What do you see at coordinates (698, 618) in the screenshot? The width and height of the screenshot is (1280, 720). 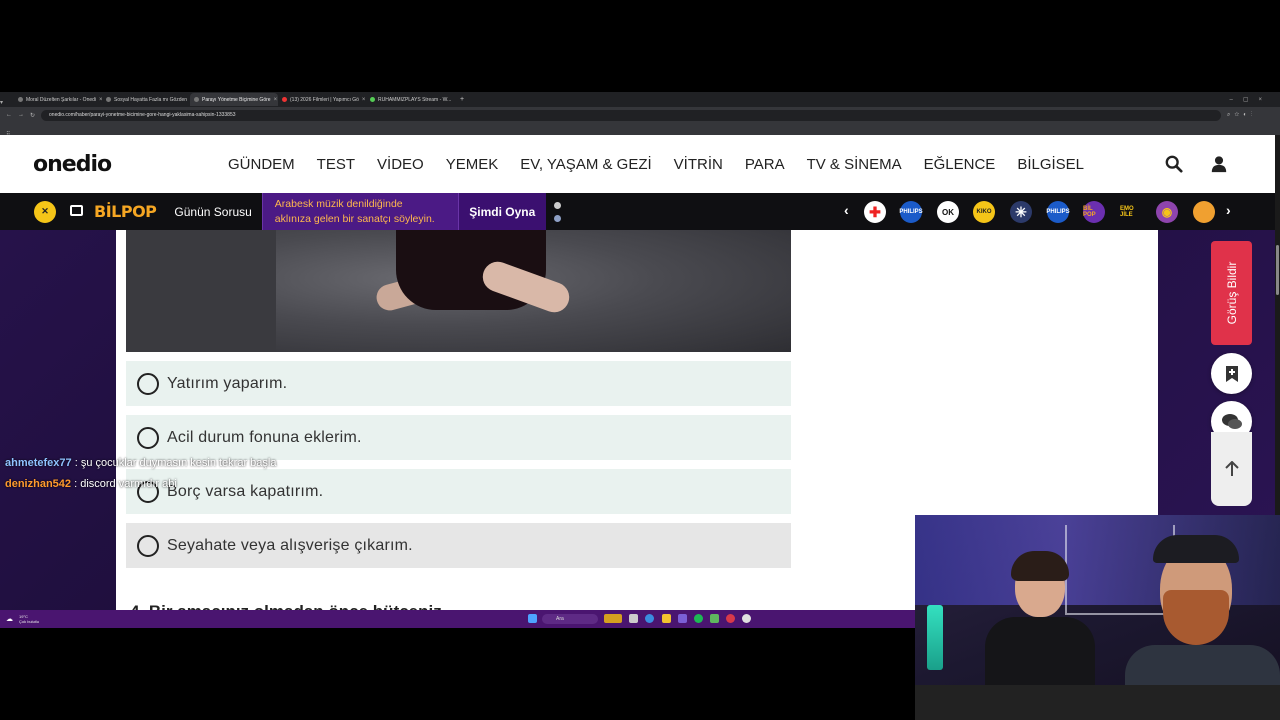 I see `spotify-icon` at bounding box center [698, 618].